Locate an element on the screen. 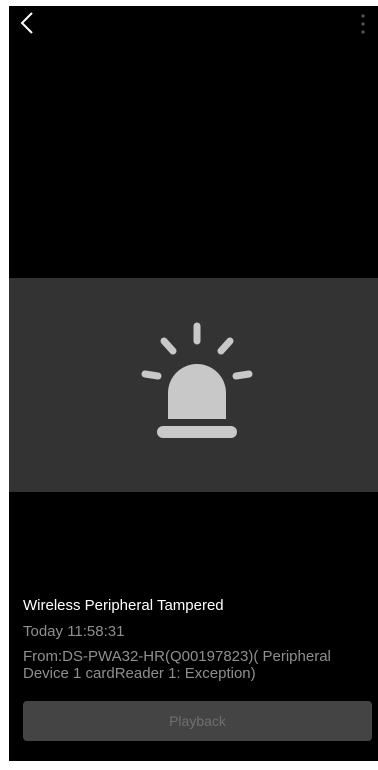  more-options-button is located at coordinates (363, 25).